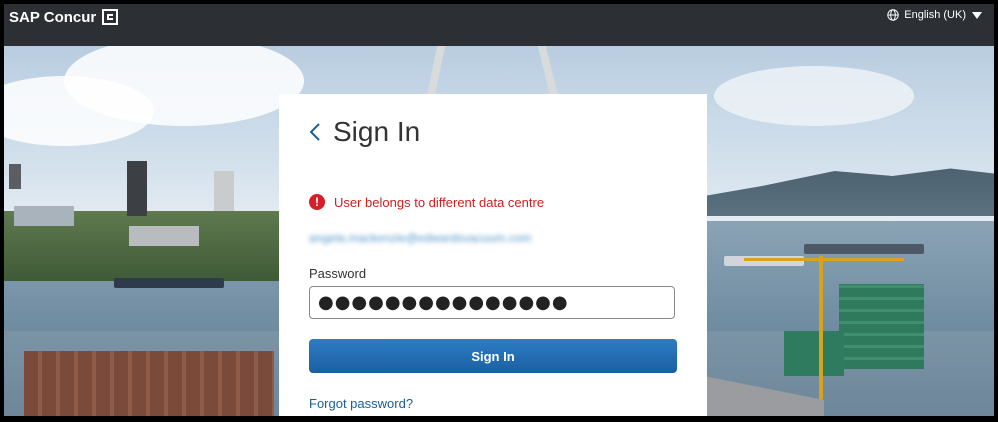 The image size is (998, 422). What do you see at coordinates (420, 238) in the screenshot?
I see `email-display: angela.mackenzie@edwardsvacuum.com` at bounding box center [420, 238].